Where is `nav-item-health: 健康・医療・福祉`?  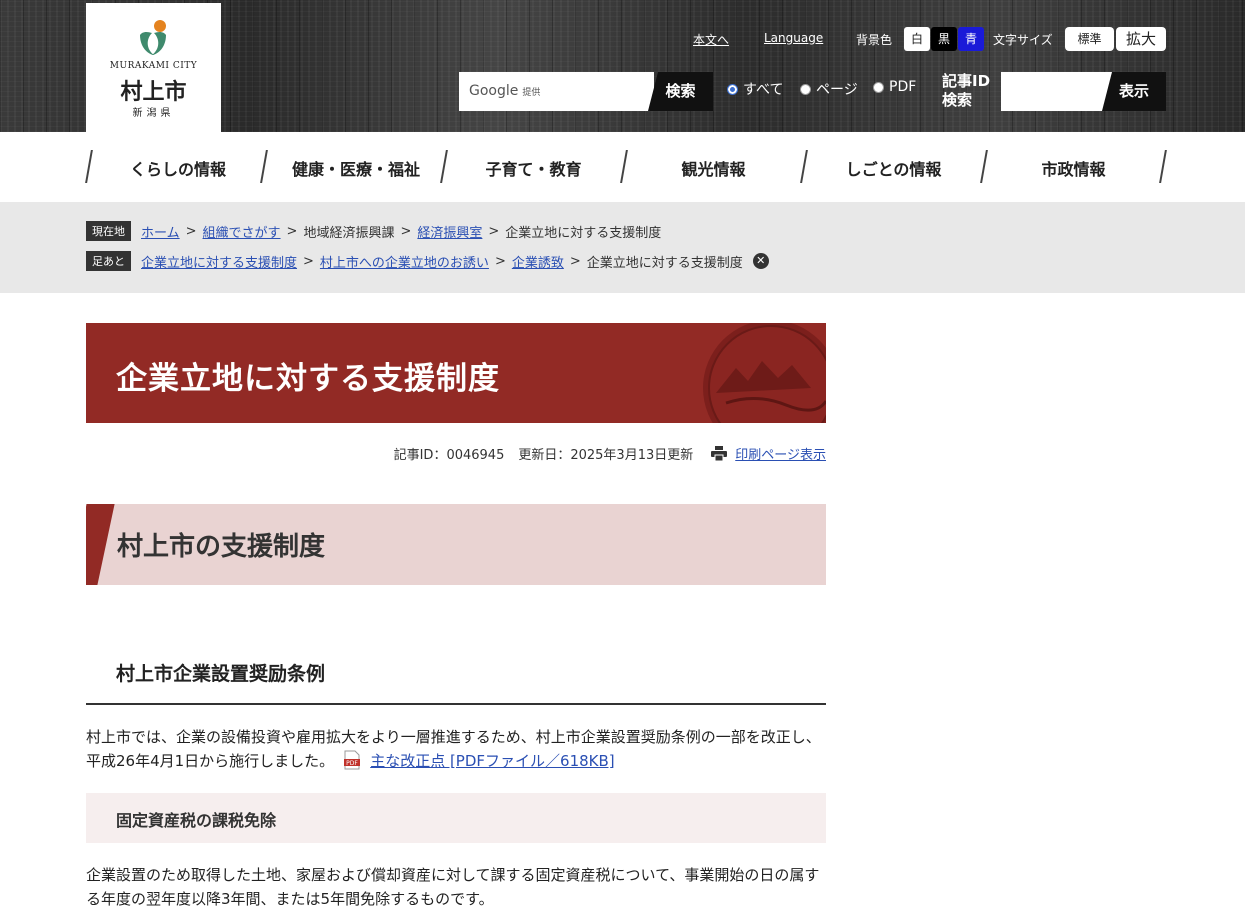 nav-item-health: 健康・医療・福祉 is located at coordinates (356, 168).